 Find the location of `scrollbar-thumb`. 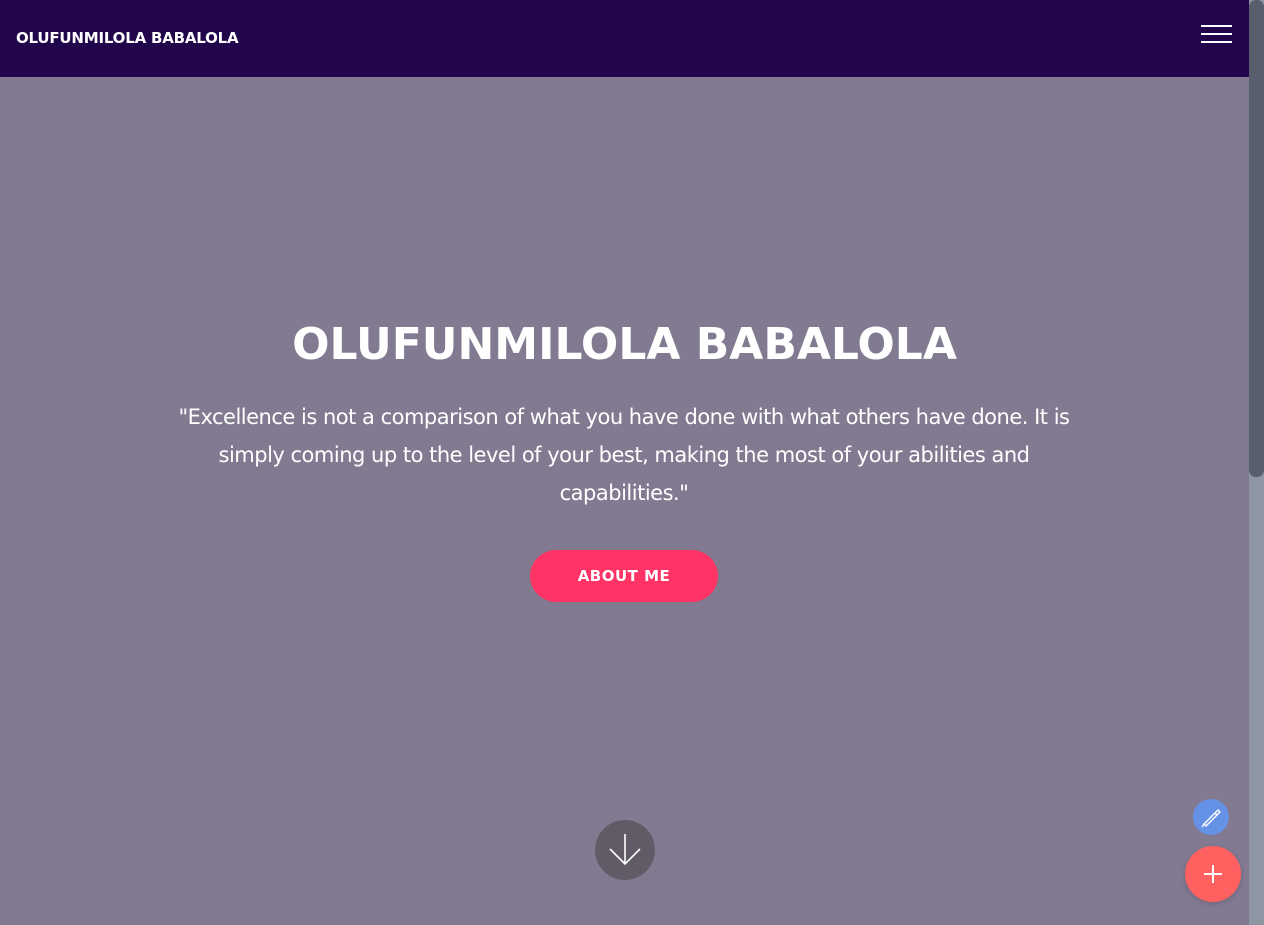

scrollbar-thumb is located at coordinates (1256, 238).